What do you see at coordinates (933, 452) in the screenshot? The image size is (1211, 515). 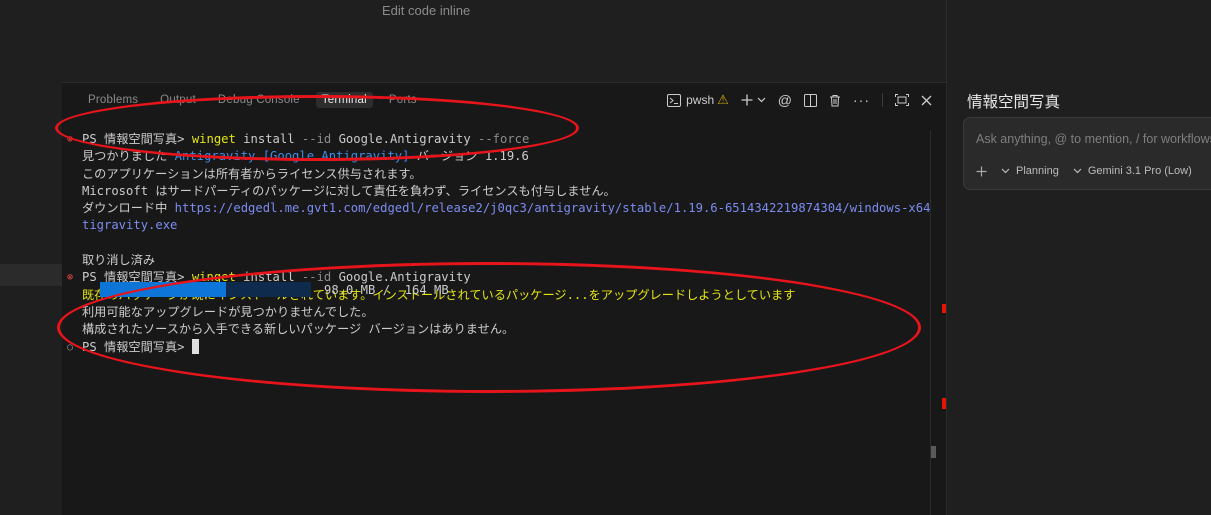 I see `scrollbar-thumb` at bounding box center [933, 452].